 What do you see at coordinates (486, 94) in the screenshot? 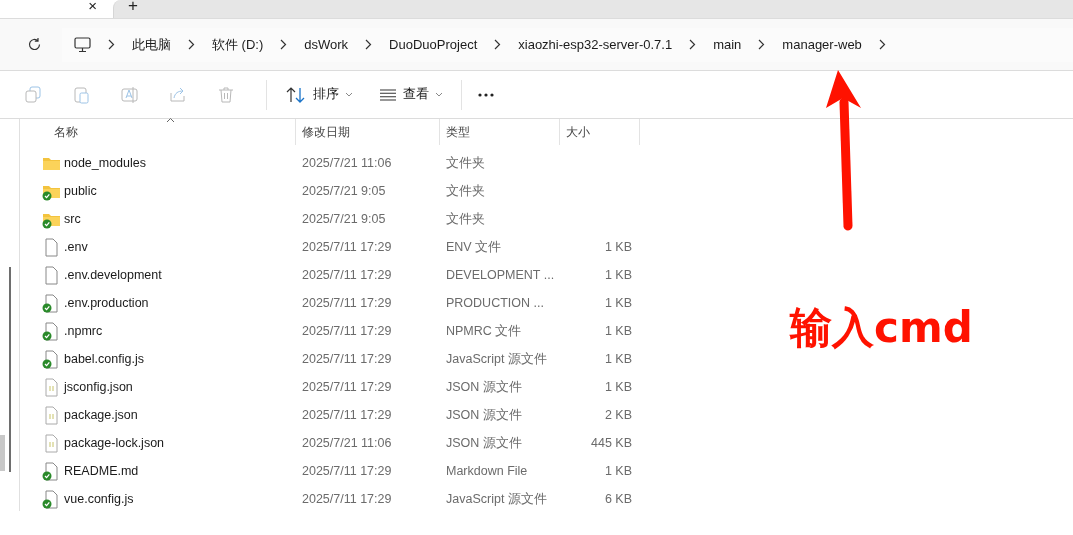
I see `more-icon` at bounding box center [486, 94].